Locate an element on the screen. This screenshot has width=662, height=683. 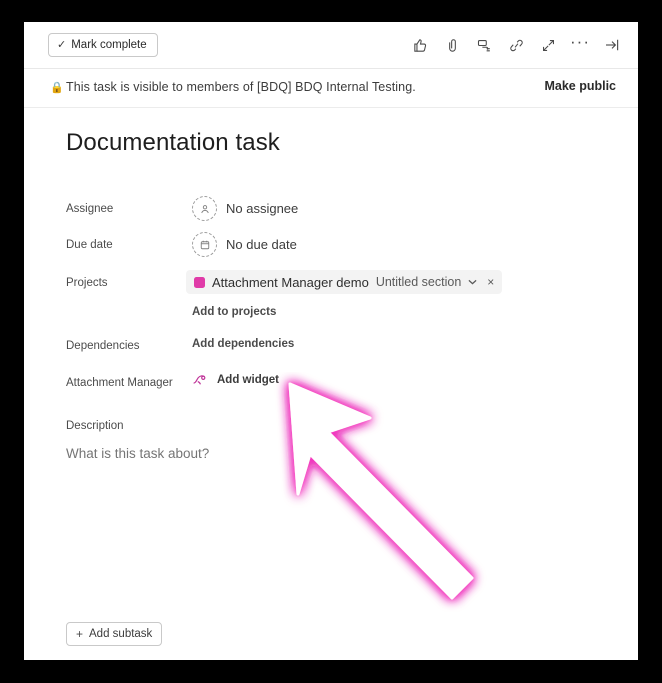
attachment-manager-label: Attachment Manager is located at coordinates (119, 383).